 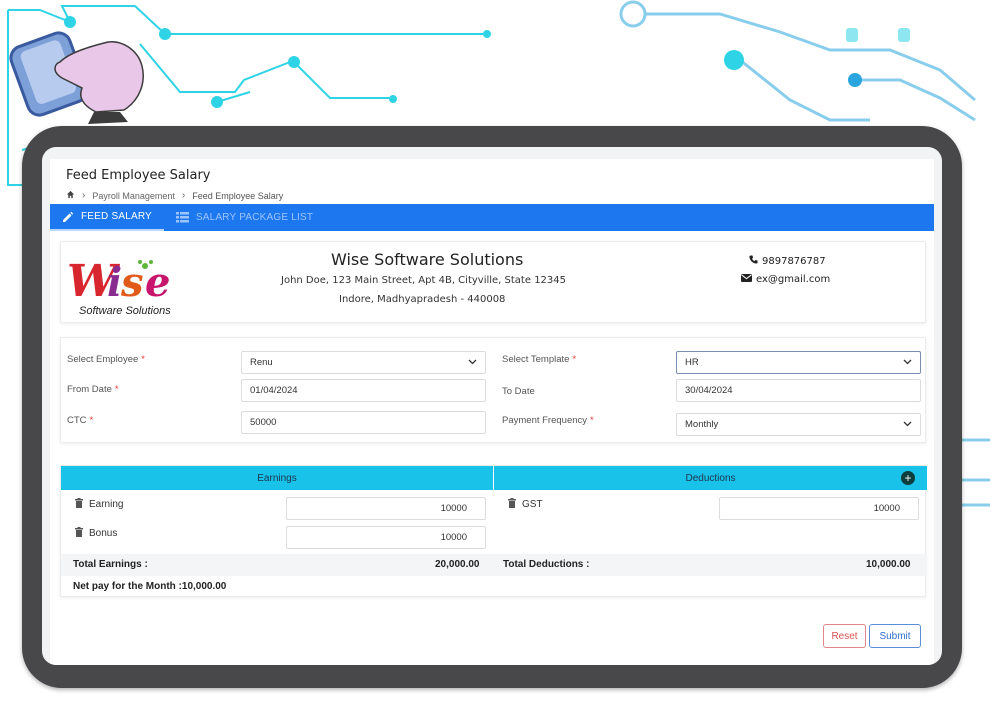 What do you see at coordinates (93, 389) in the screenshot?
I see `from-date-label: From Date *` at bounding box center [93, 389].